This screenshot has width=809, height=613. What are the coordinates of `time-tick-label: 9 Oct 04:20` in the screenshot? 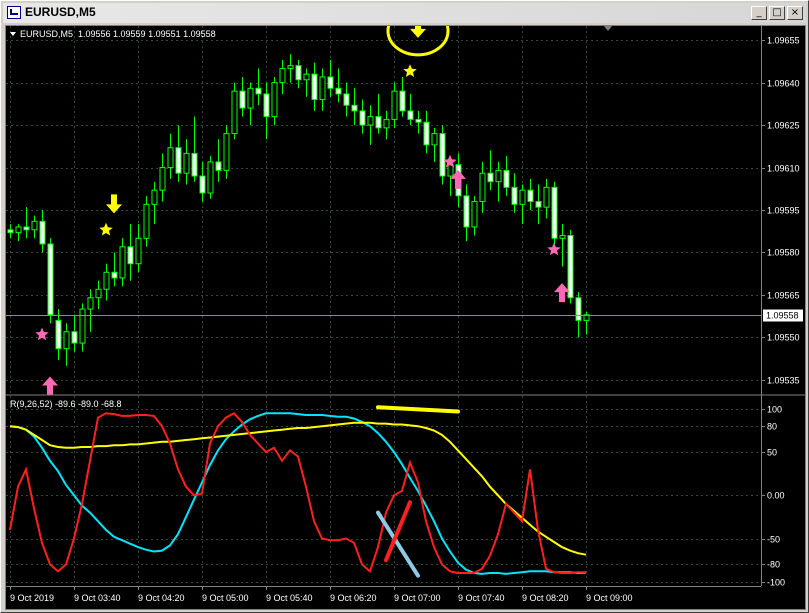 It's located at (161, 598).